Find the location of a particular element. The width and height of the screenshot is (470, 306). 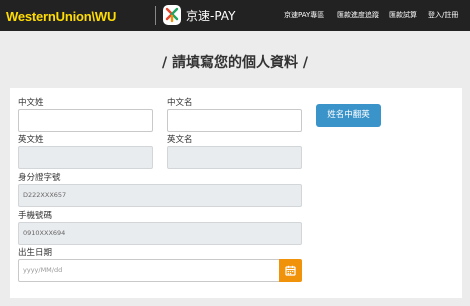

english-given-name-input is located at coordinates (234, 157).